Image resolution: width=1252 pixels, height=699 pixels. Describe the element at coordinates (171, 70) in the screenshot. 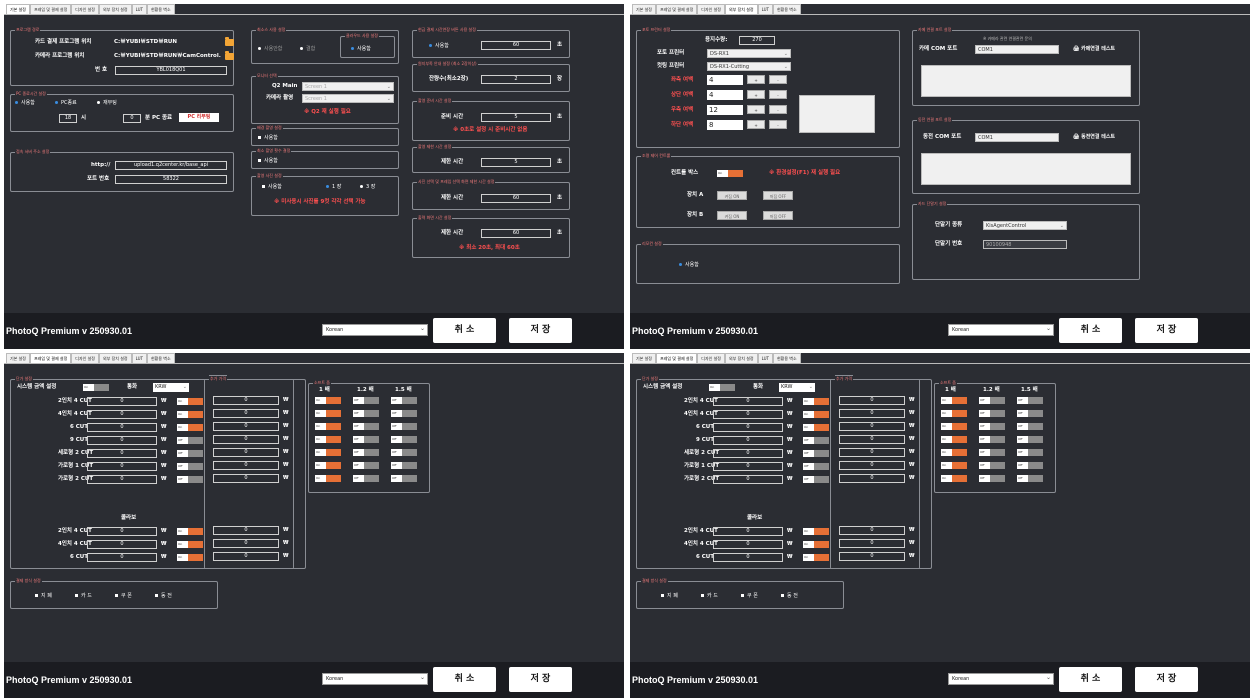

I see `number-field: YBL018Q01` at that location.